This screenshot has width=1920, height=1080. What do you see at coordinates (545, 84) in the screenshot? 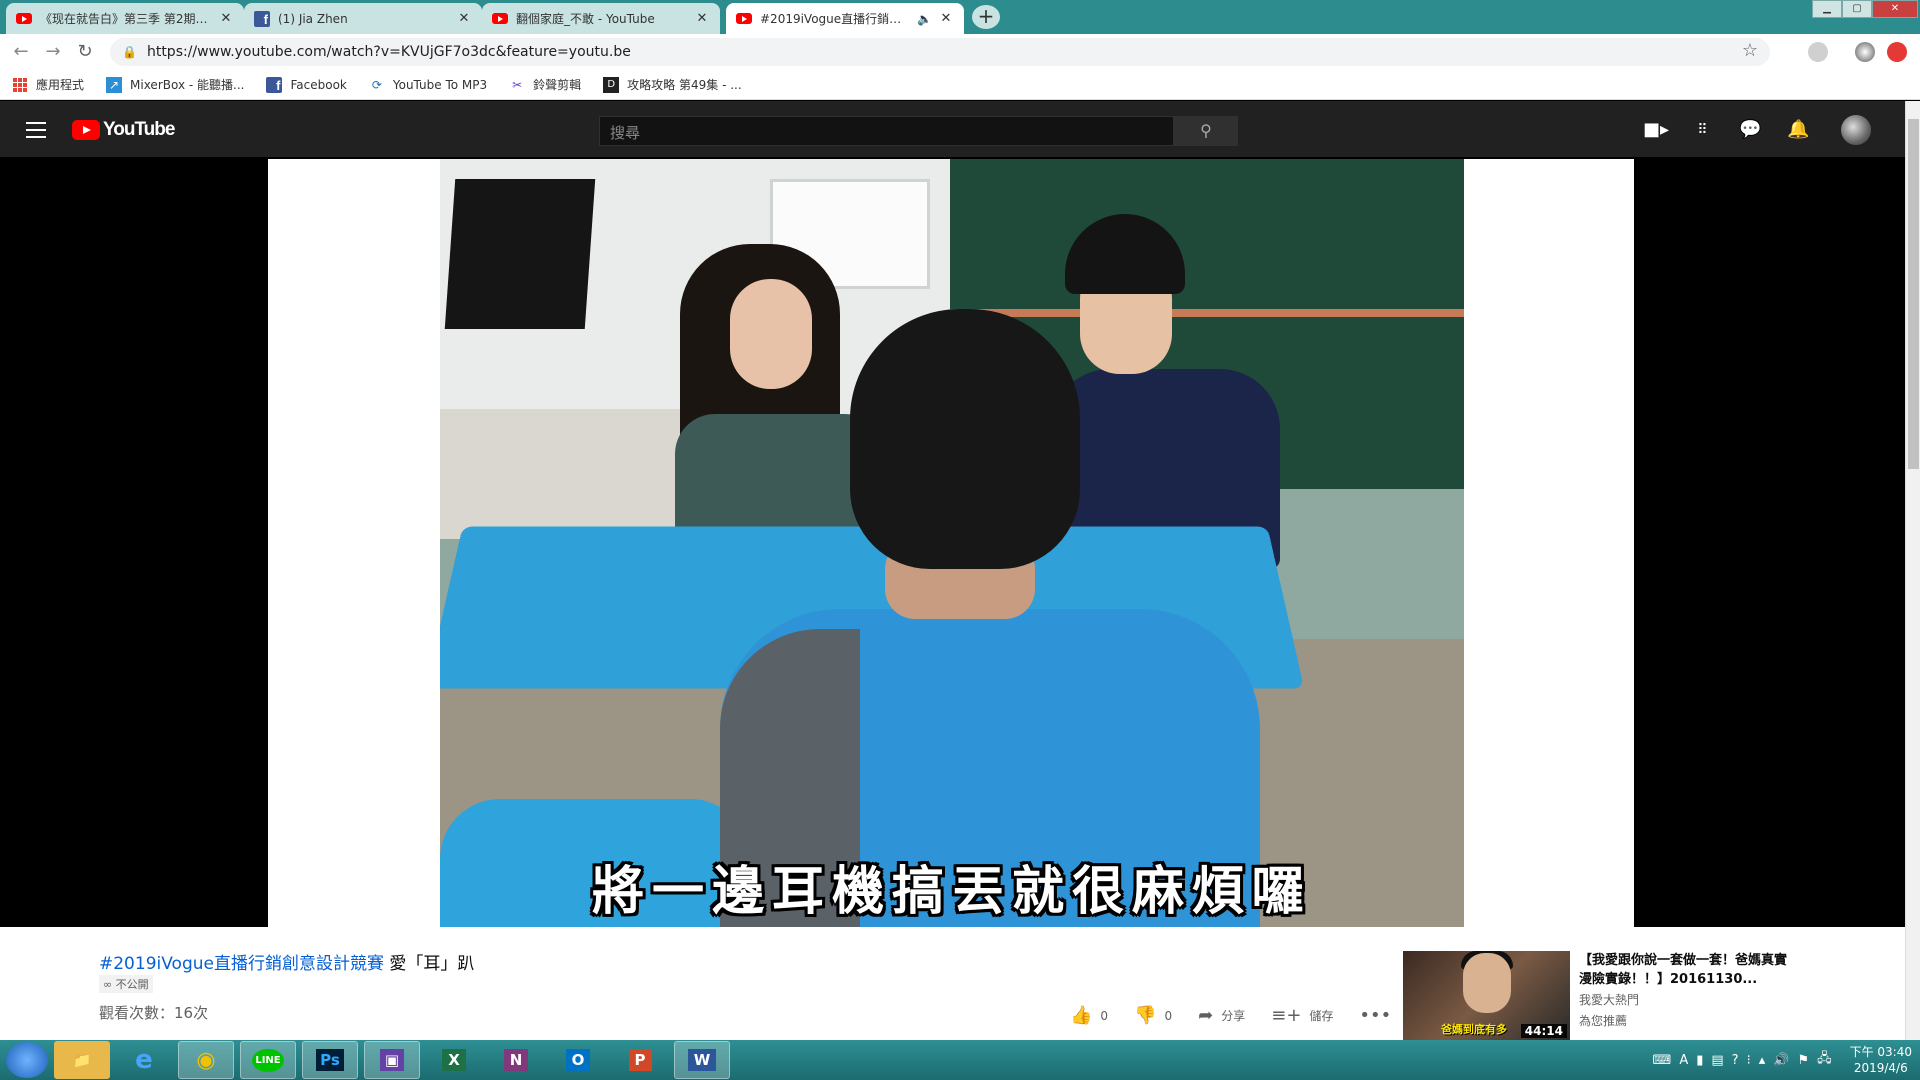
I see `bookmark-ringtone: ✂ 鈴聲剪輯` at bounding box center [545, 84].